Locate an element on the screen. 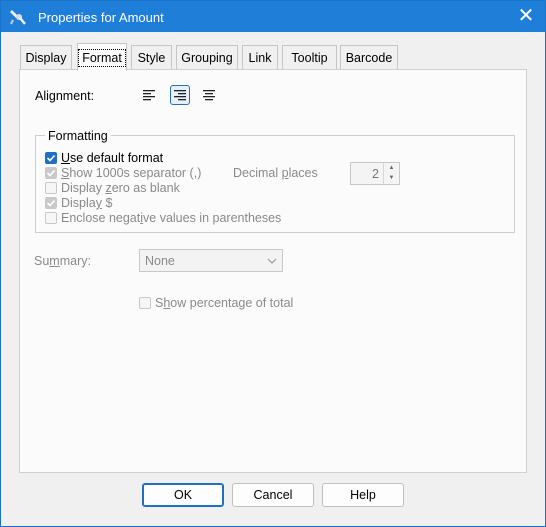  tab-display: Display is located at coordinates (46, 57).